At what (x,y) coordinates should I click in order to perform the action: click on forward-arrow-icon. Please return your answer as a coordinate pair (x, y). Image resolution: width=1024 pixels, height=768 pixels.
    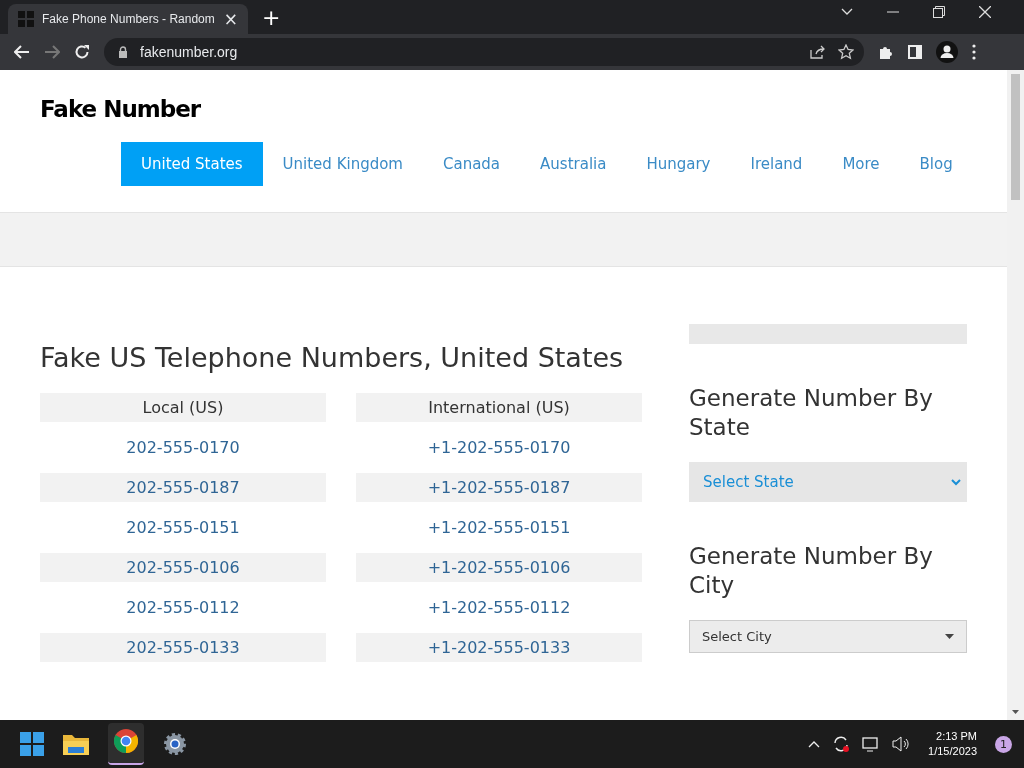
    Looking at the image, I should click on (52, 52).